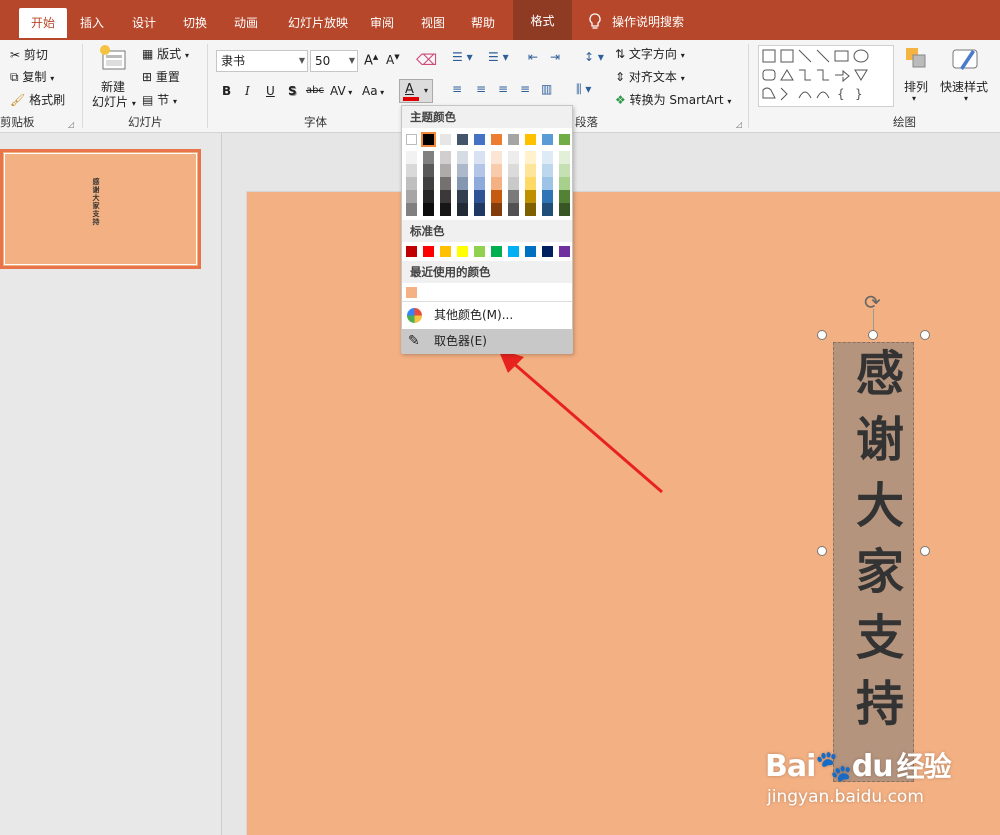  What do you see at coordinates (334, 61) in the screenshot?
I see `font-size-combo: 50 ▼` at bounding box center [334, 61].